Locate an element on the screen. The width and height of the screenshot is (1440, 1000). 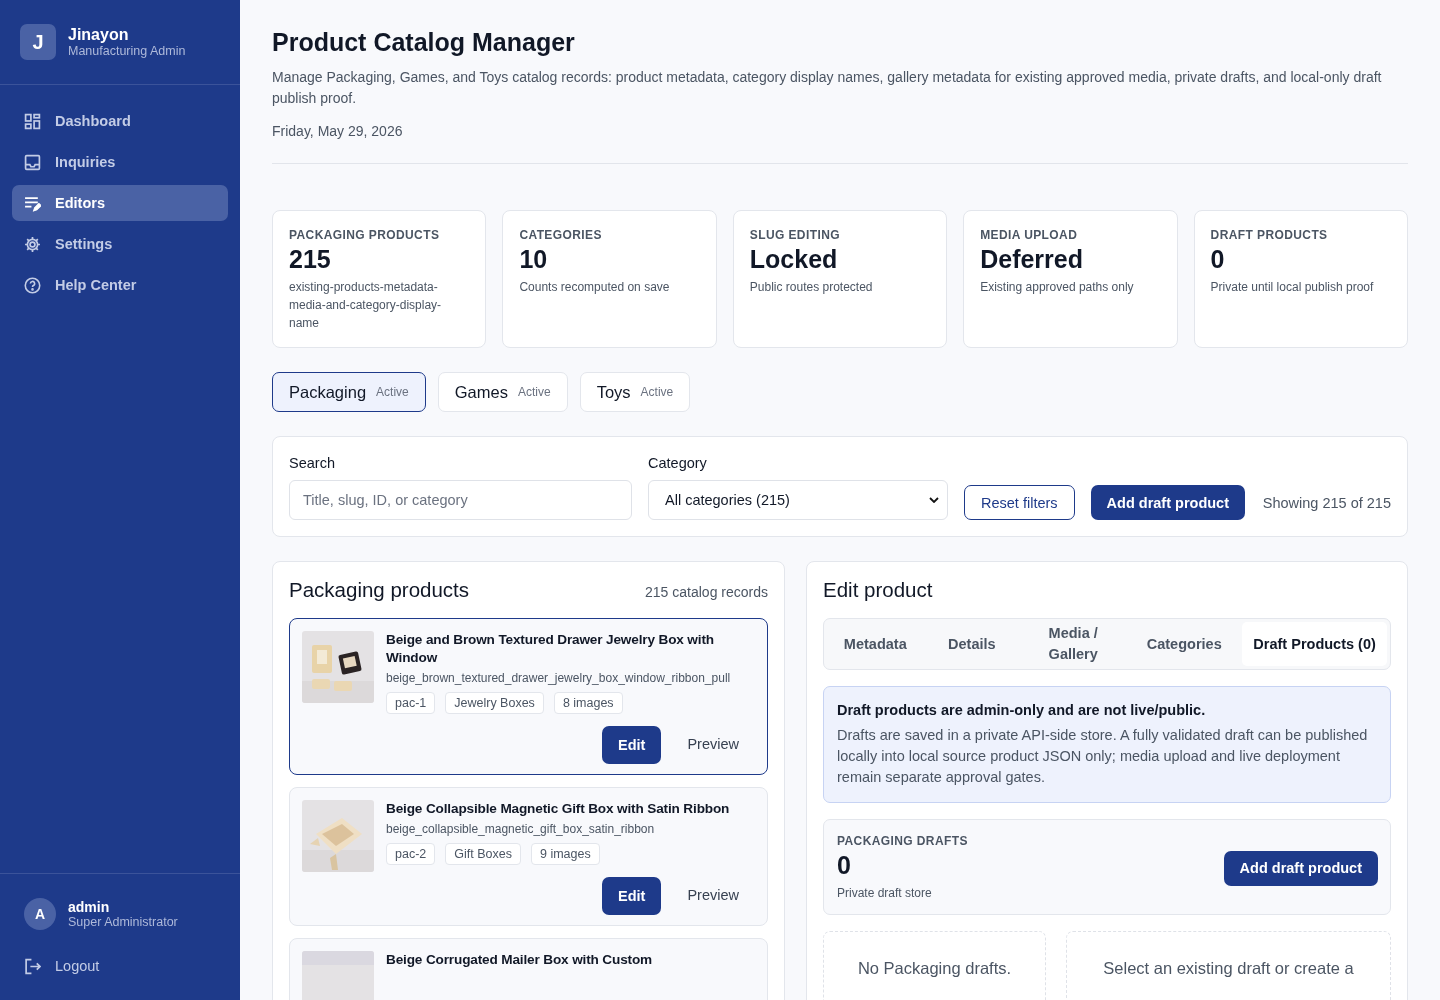
notice-title: Draft products are admin-only and are not live/public. is located at coordinates (1021, 710).